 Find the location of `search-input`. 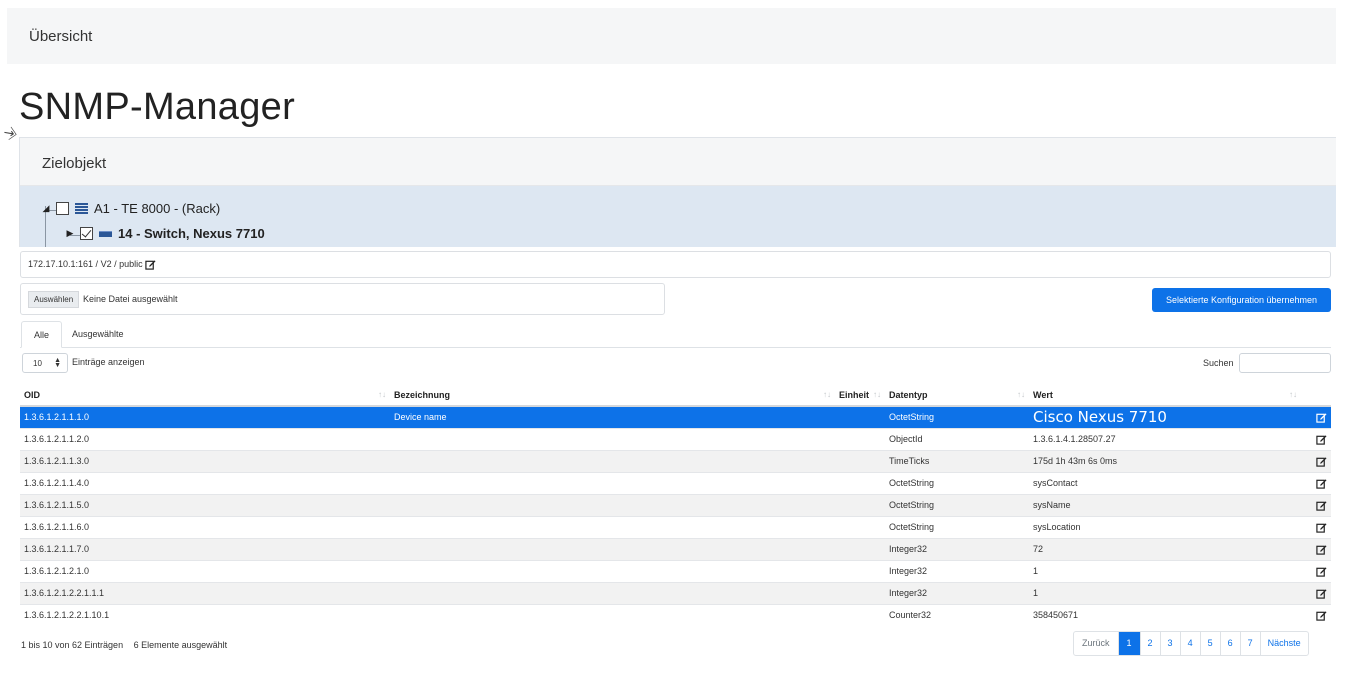

search-input is located at coordinates (1285, 363).